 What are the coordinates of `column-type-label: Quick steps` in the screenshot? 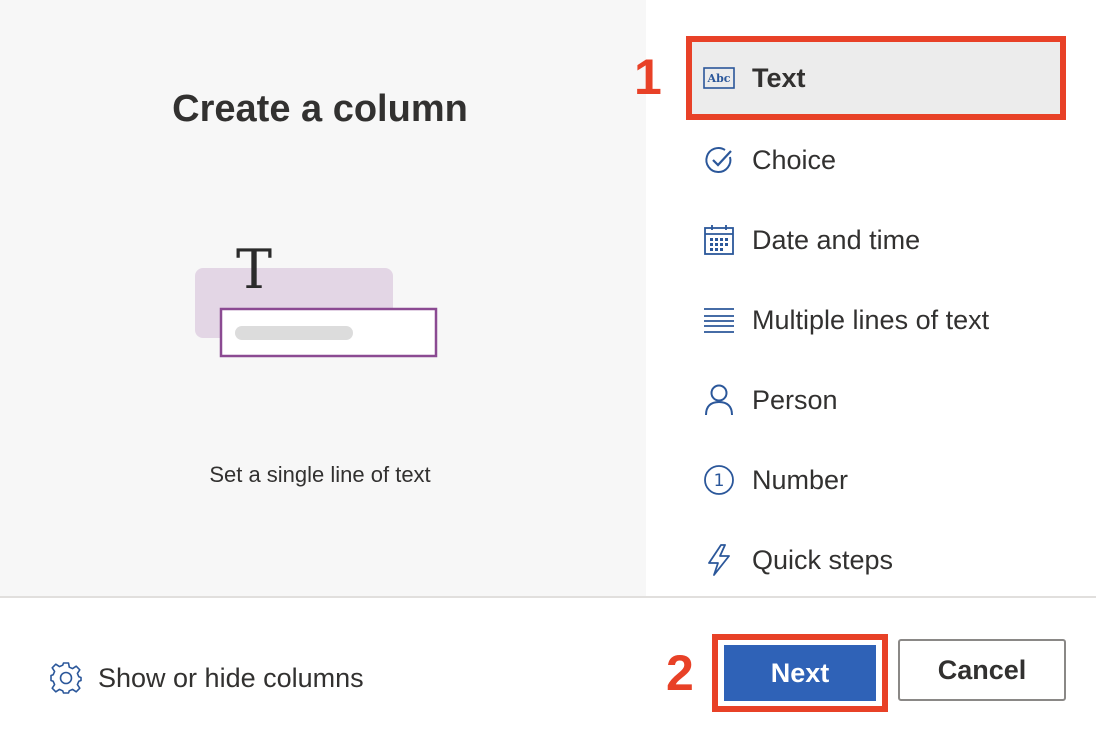 It's located at (823, 559).